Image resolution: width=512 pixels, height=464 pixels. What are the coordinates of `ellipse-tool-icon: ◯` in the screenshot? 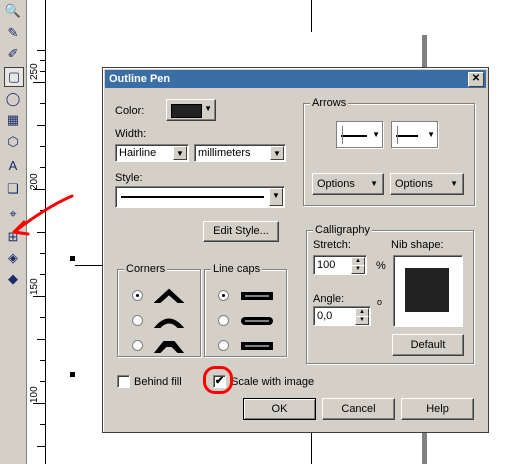 It's located at (13, 99).